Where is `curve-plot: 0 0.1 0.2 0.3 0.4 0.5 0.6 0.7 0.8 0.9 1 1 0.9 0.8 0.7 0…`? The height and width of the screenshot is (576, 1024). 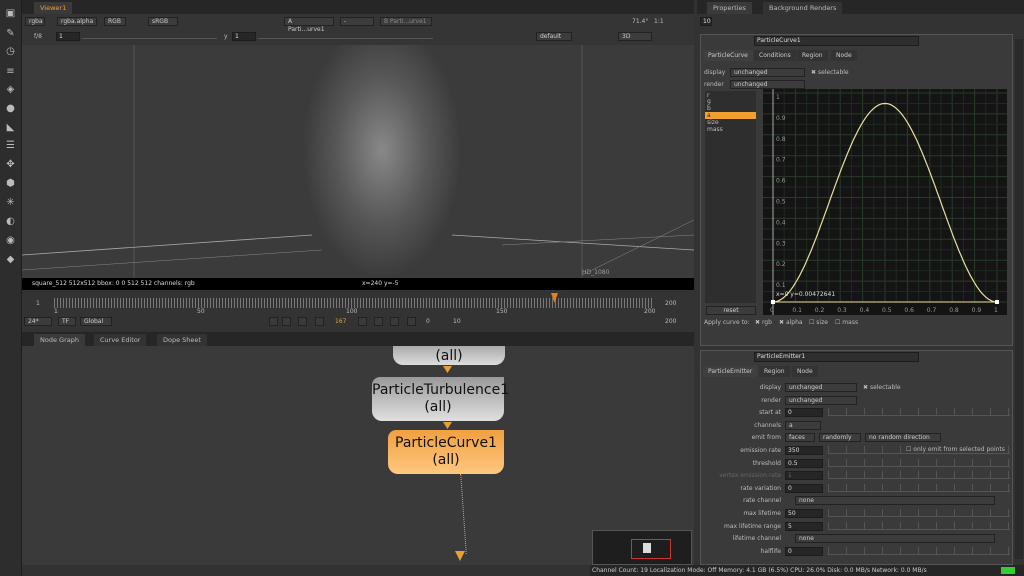 curve-plot: 0 0.1 0.2 0.3 0.4 0.5 0.6 0.7 0.8 0.9 1 1 0.9 0.8 0.7 0… is located at coordinates (885, 202).